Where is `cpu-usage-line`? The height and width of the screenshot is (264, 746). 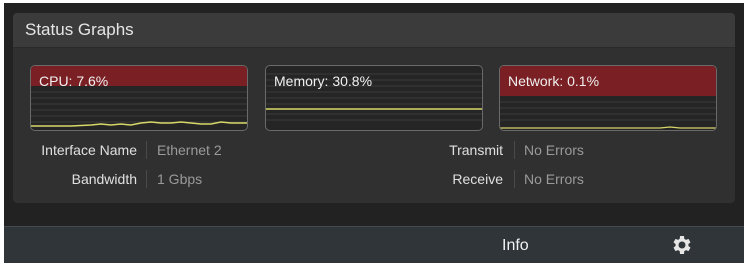 cpu-usage-line is located at coordinates (139, 124).